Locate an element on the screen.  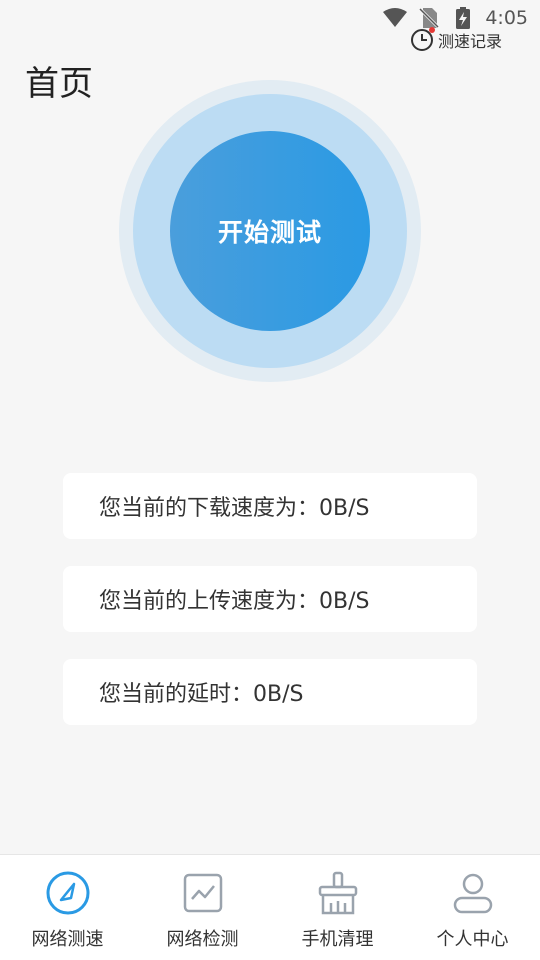
nav-item-speed-test: 网络测速 is located at coordinates (67, 907).